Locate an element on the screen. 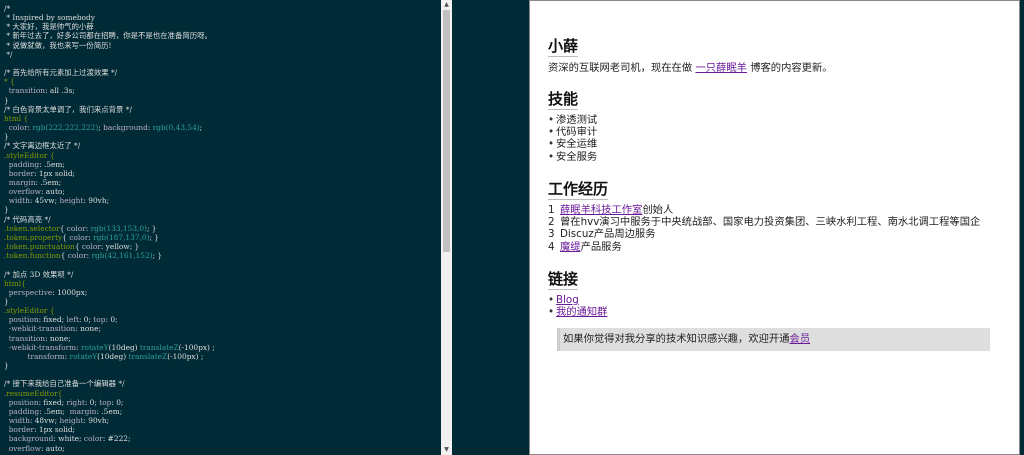 This screenshot has width=1024, height=455. quote-text: 如果你觉得对我分享的技术知识感兴趣，欢迎开通 is located at coordinates (676, 339).